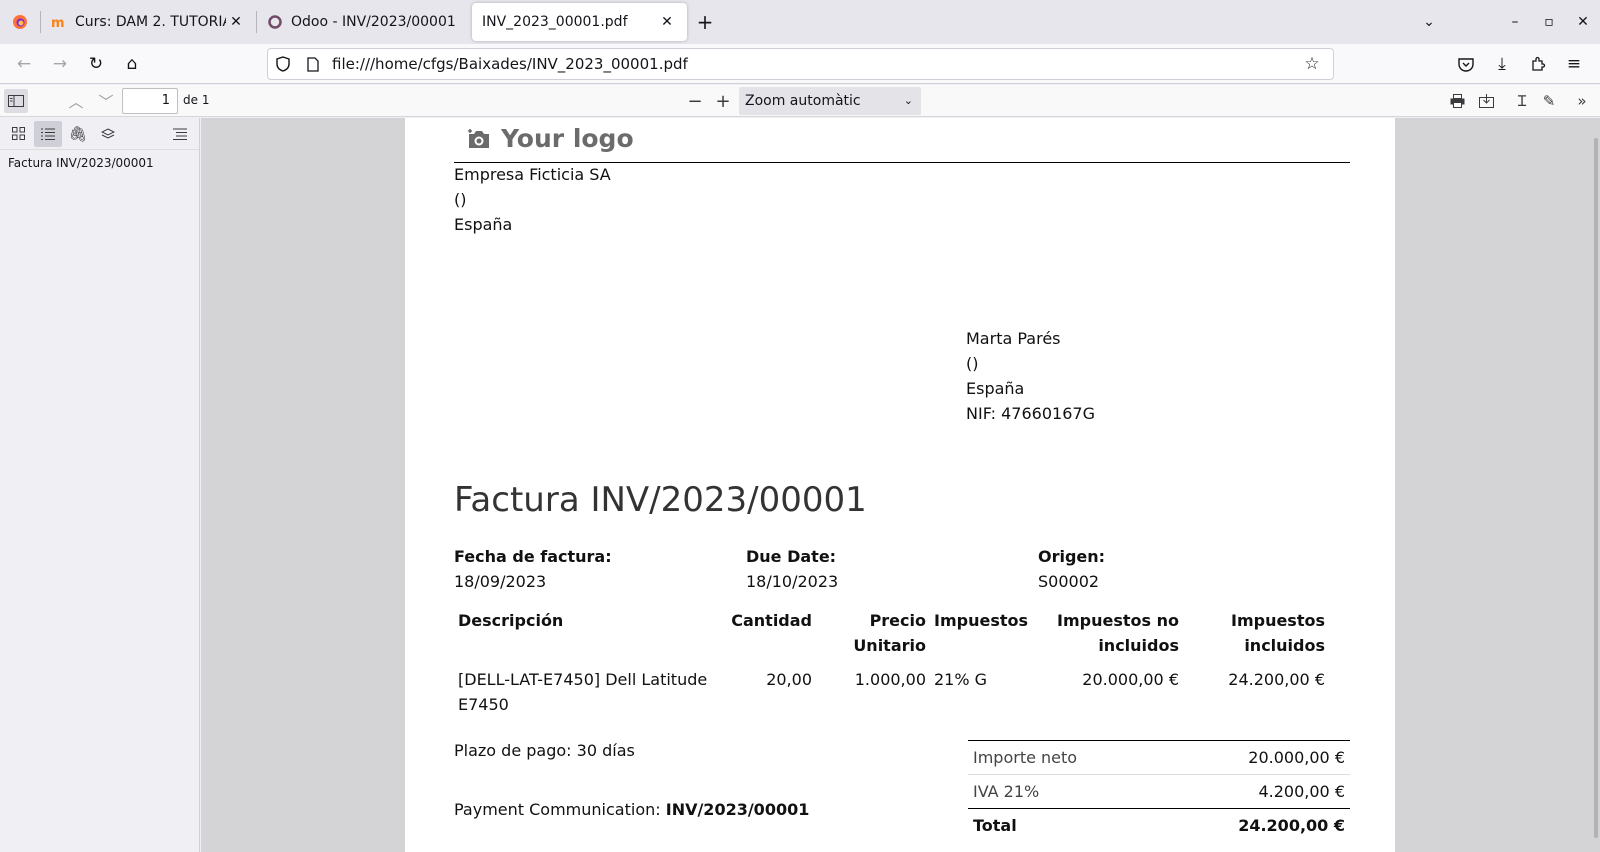 The image size is (1600, 852). Describe the element at coordinates (695, 101) in the screenshot. I see `zoom-out-icon: −` at that location.